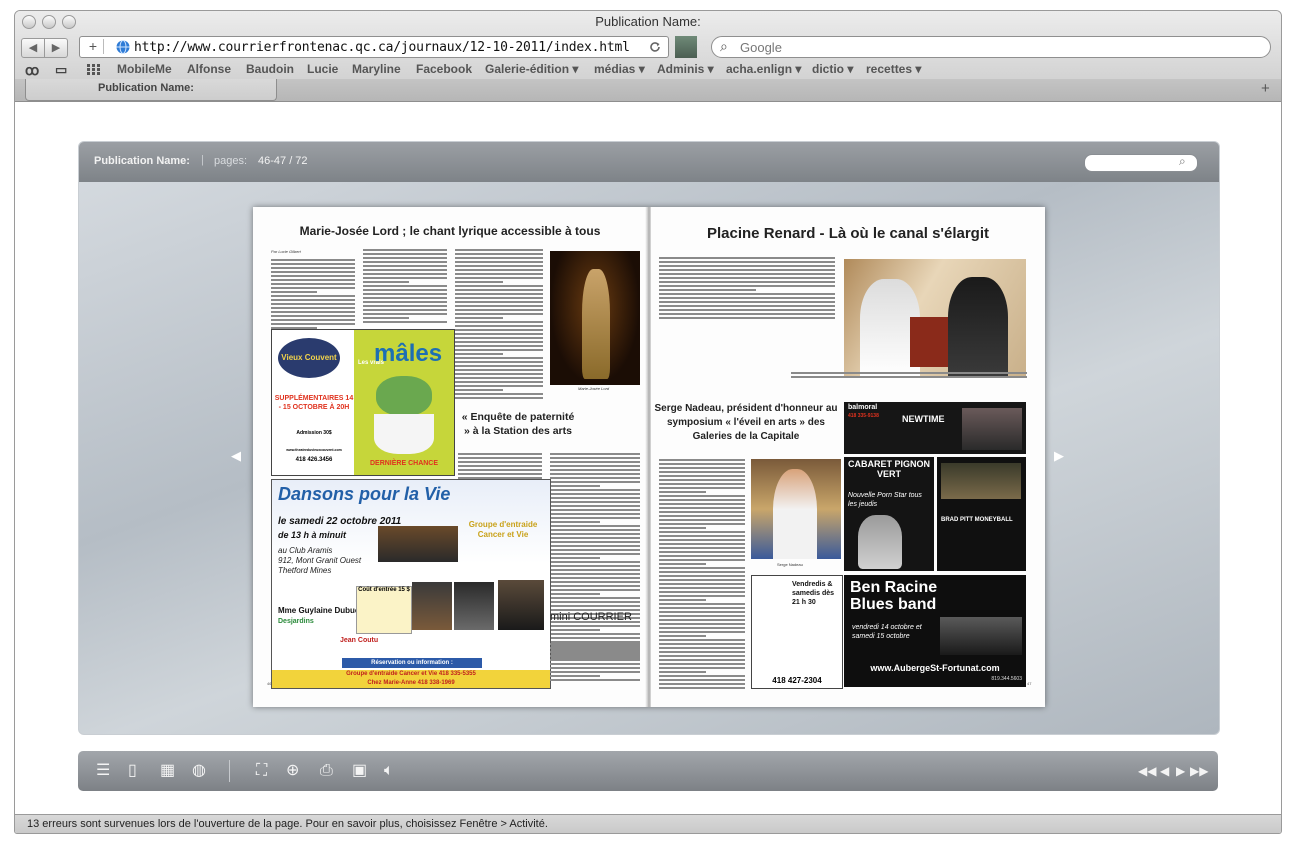 The width and height of the screenshot is (1293, 850). Describe the element at coordinates (359, 771) in the screenshot. I see `save-icon: ▣` at that location.